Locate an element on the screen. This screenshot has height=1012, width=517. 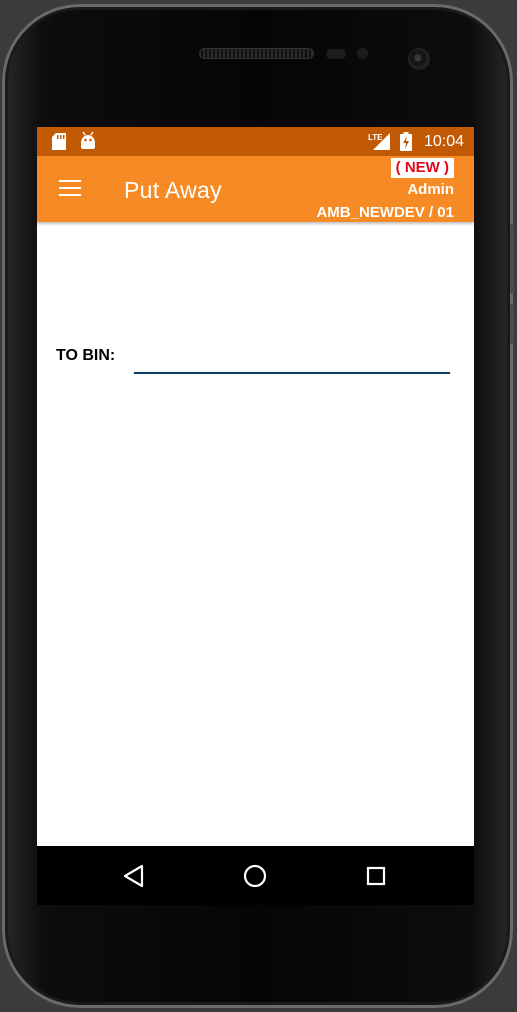
navigation-bar is located at coordinates (255, 875).